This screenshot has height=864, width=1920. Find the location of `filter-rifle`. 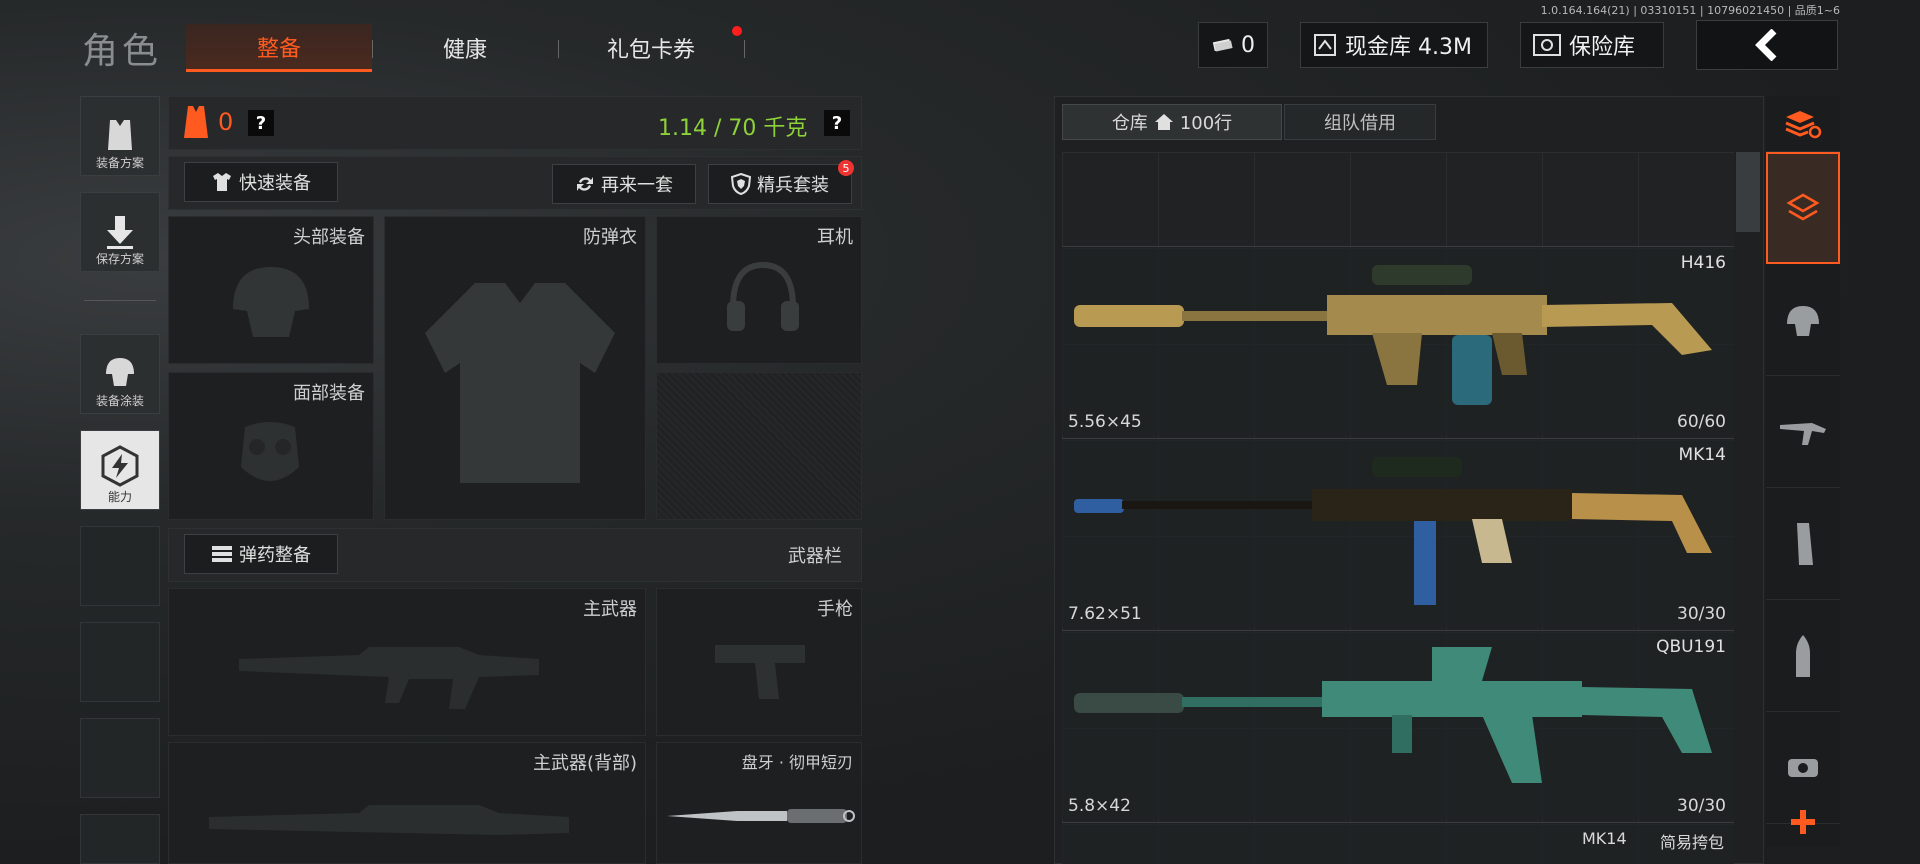

filter-rifle is located at coordinates (1803, 432).